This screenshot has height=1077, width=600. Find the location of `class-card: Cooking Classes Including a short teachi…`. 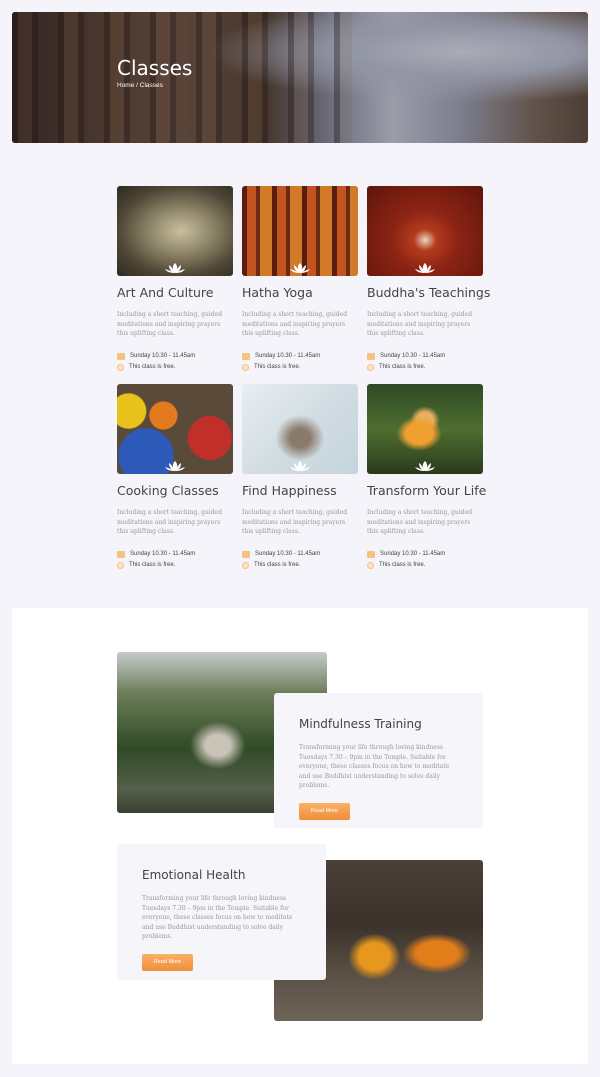

class-card: Cooking Classes Including a short teachi… is located at coordinates (175, 477).